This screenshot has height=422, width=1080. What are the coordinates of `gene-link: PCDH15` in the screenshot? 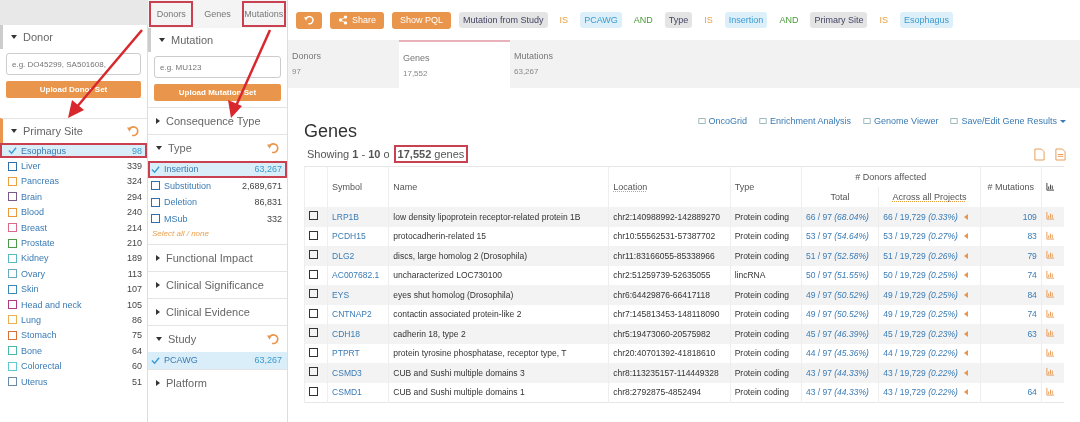 It's located at (349, 236).